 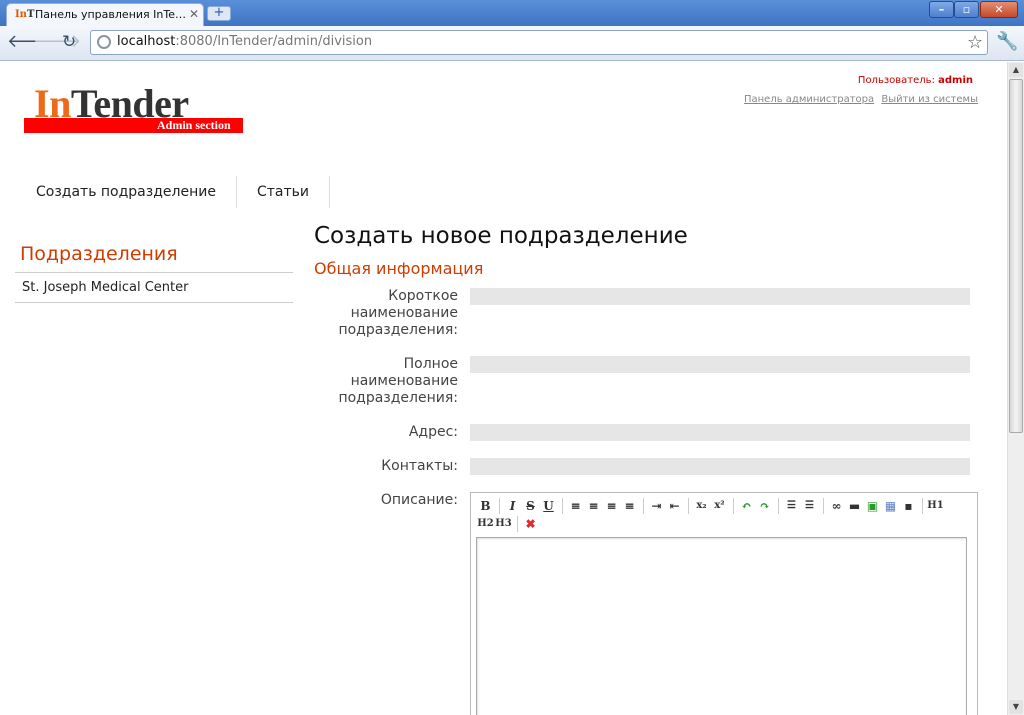 What do you see at coordinates (720, 364) in the screenshot?
I see `full-name-input` at bounding box center [720, 364].